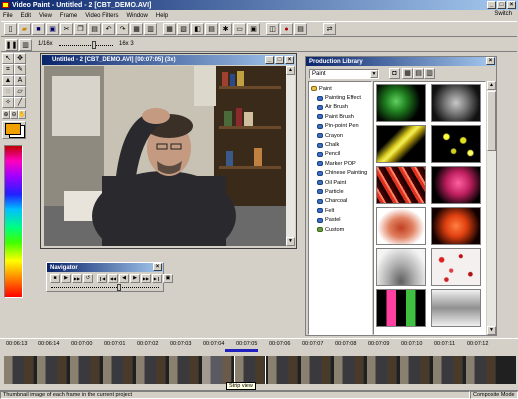  Describe the element at coordinates (8, 91) in the screenshot. I see `lasso-icon: ◌` at that location.